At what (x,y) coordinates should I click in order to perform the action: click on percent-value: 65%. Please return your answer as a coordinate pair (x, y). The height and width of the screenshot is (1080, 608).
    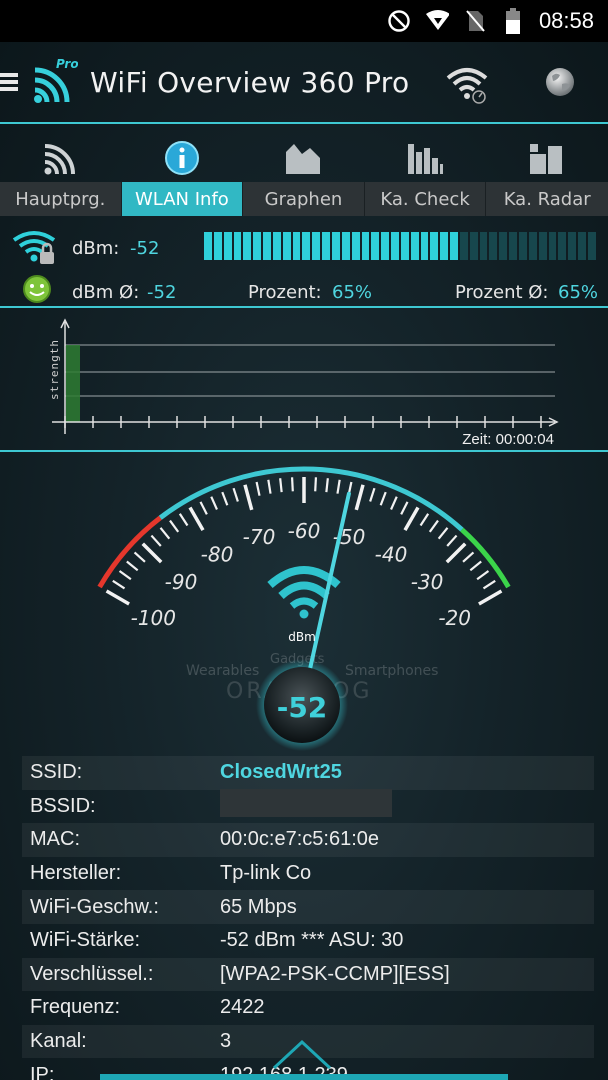
    Looking at the image, I should click on (352, 292).